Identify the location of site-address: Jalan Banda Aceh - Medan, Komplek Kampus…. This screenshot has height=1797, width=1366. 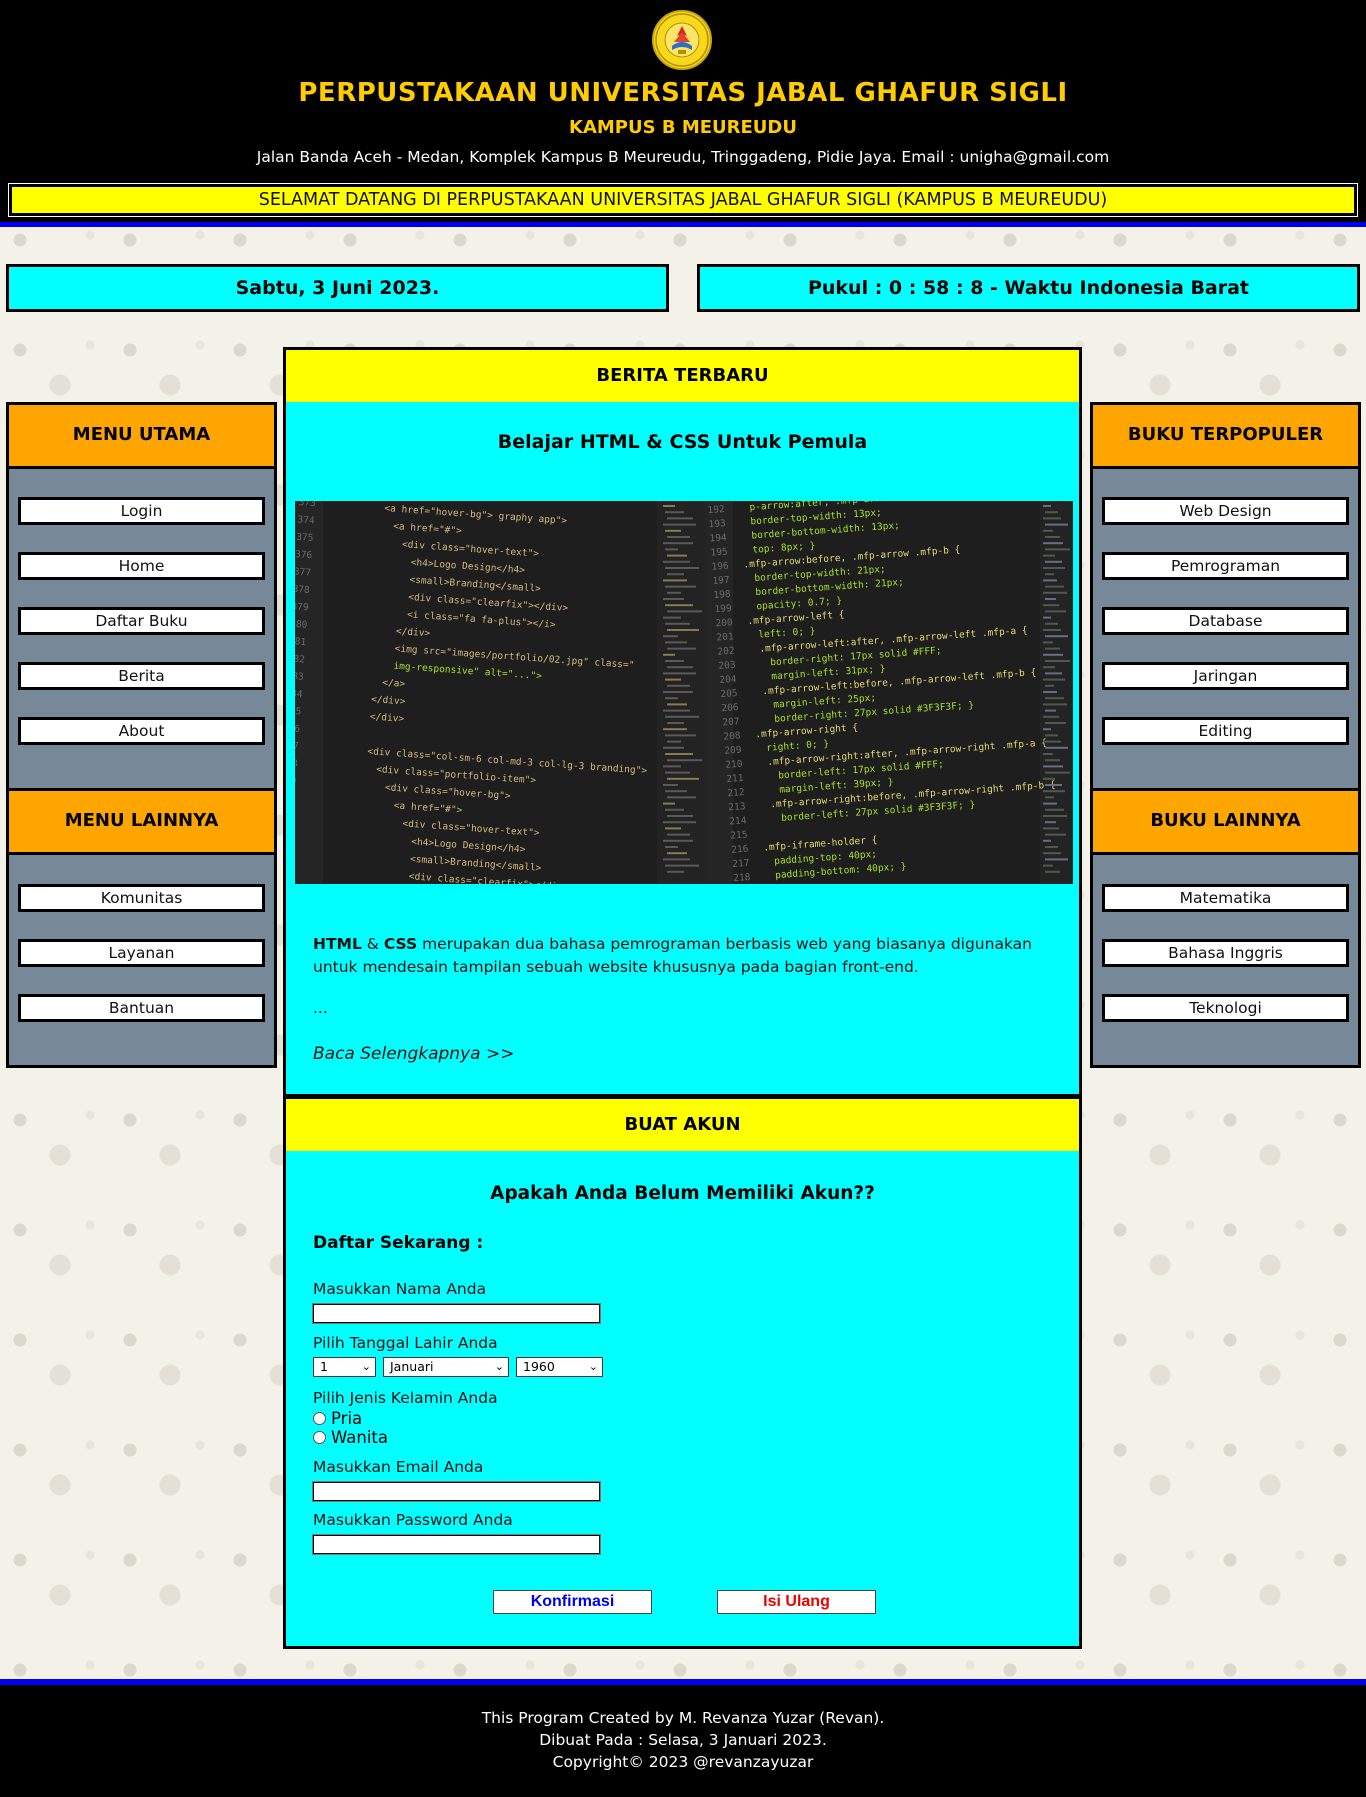
(683, 157).